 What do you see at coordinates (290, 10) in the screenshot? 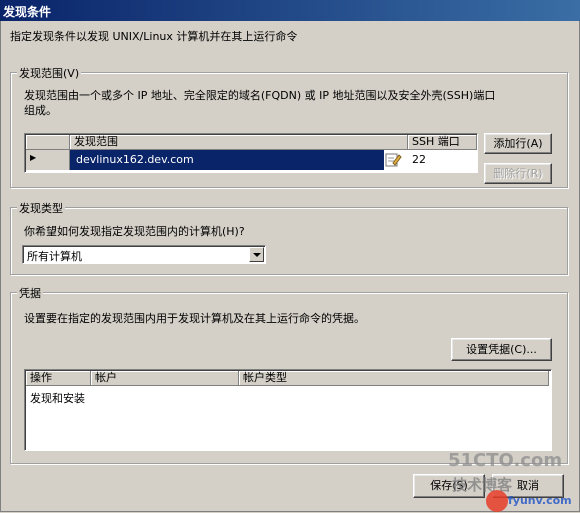
I see `title-bar: 发现条件` at bounding box center [290, 10].